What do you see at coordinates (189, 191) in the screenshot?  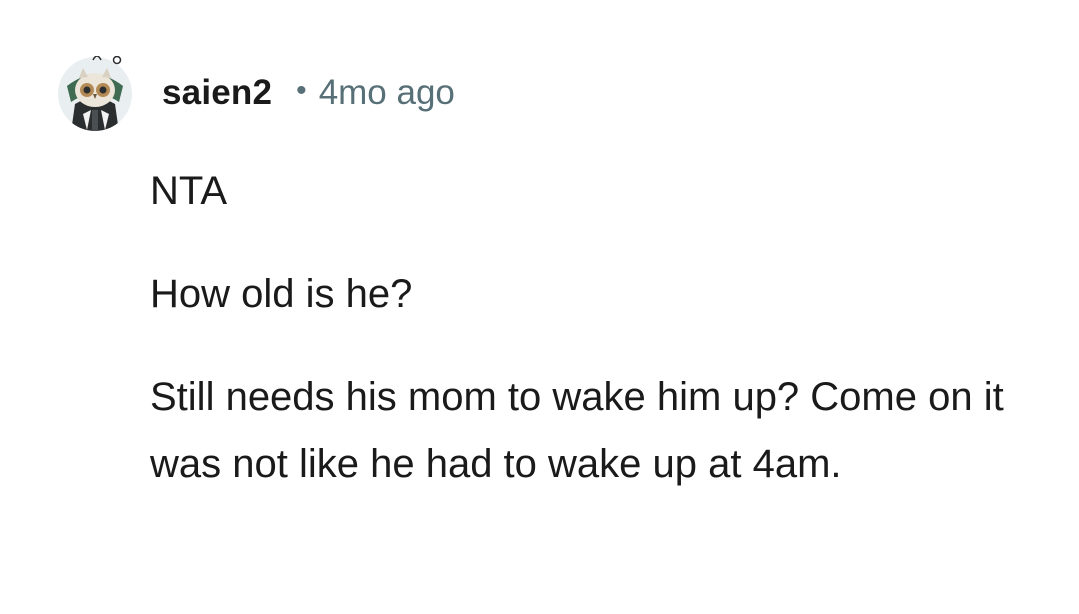 I see `comment-paragraph: NTA` at bounding box center [189, 191].